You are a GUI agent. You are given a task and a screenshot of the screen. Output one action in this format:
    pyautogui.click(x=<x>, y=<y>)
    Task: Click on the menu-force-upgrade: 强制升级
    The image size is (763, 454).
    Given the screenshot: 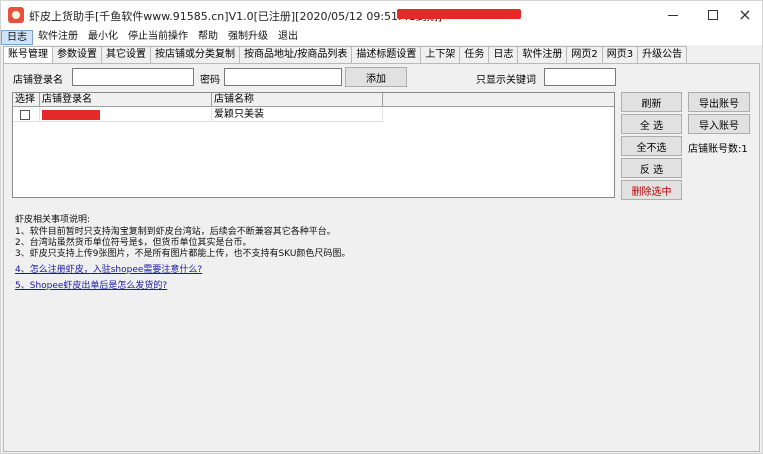 What is the action you would take?
    pyautogui.click(x=248, y=37)
    